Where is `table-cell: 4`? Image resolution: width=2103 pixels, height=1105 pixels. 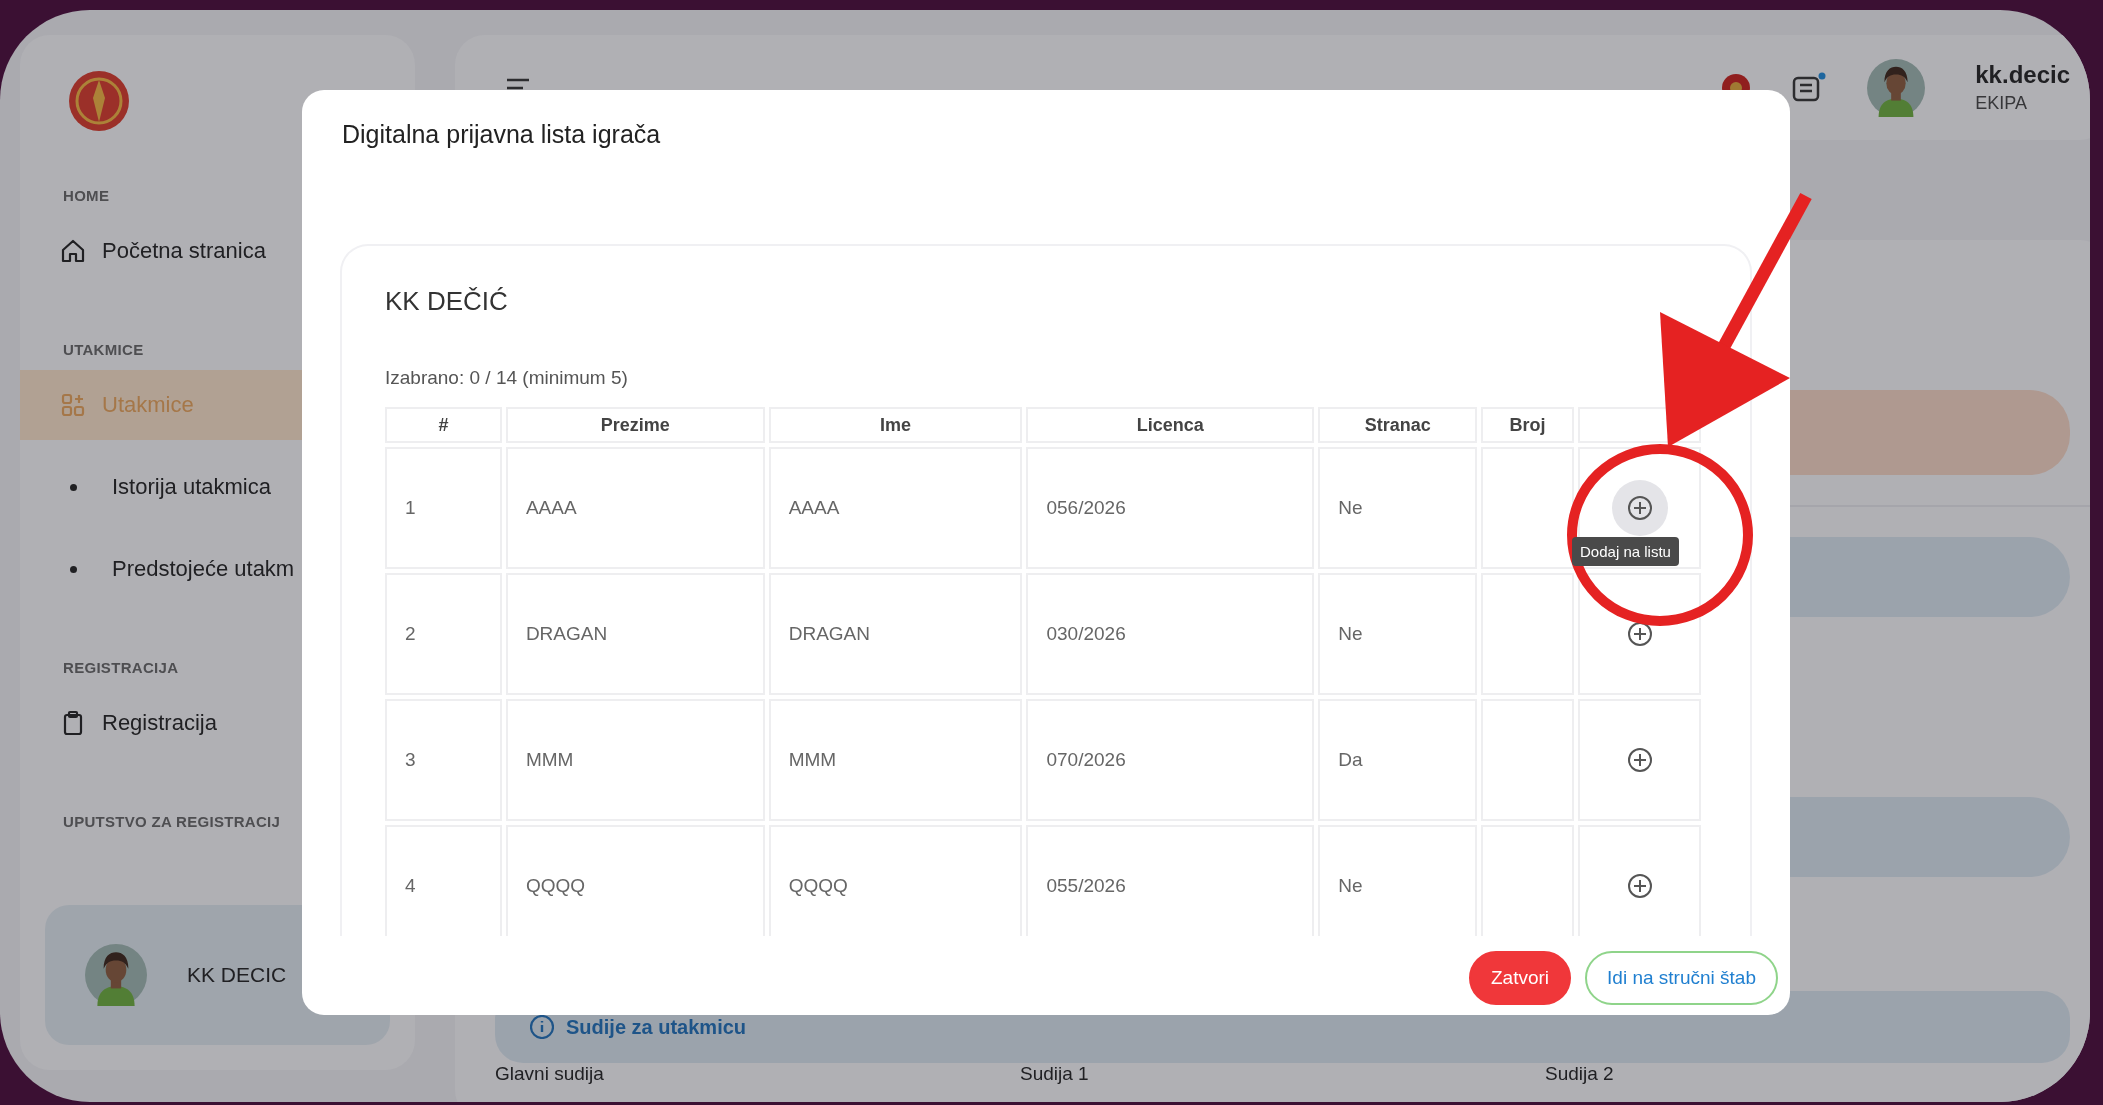 table-cell: 4 is located at coordinates (443, 880).